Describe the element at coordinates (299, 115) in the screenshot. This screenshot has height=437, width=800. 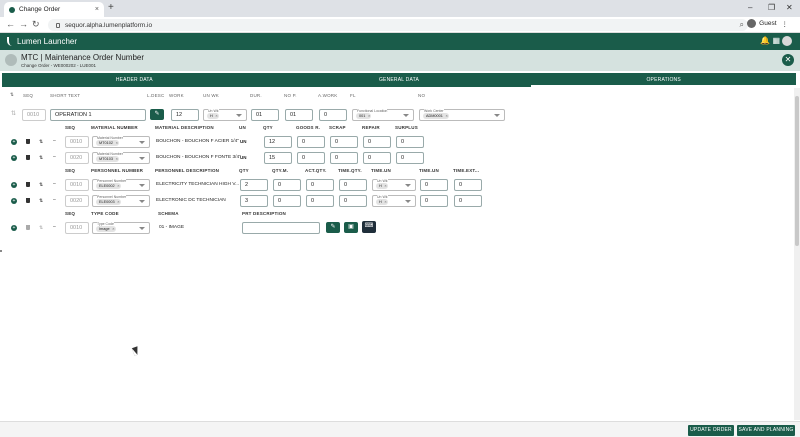
I see `op-no-p-field: 01` at that location.